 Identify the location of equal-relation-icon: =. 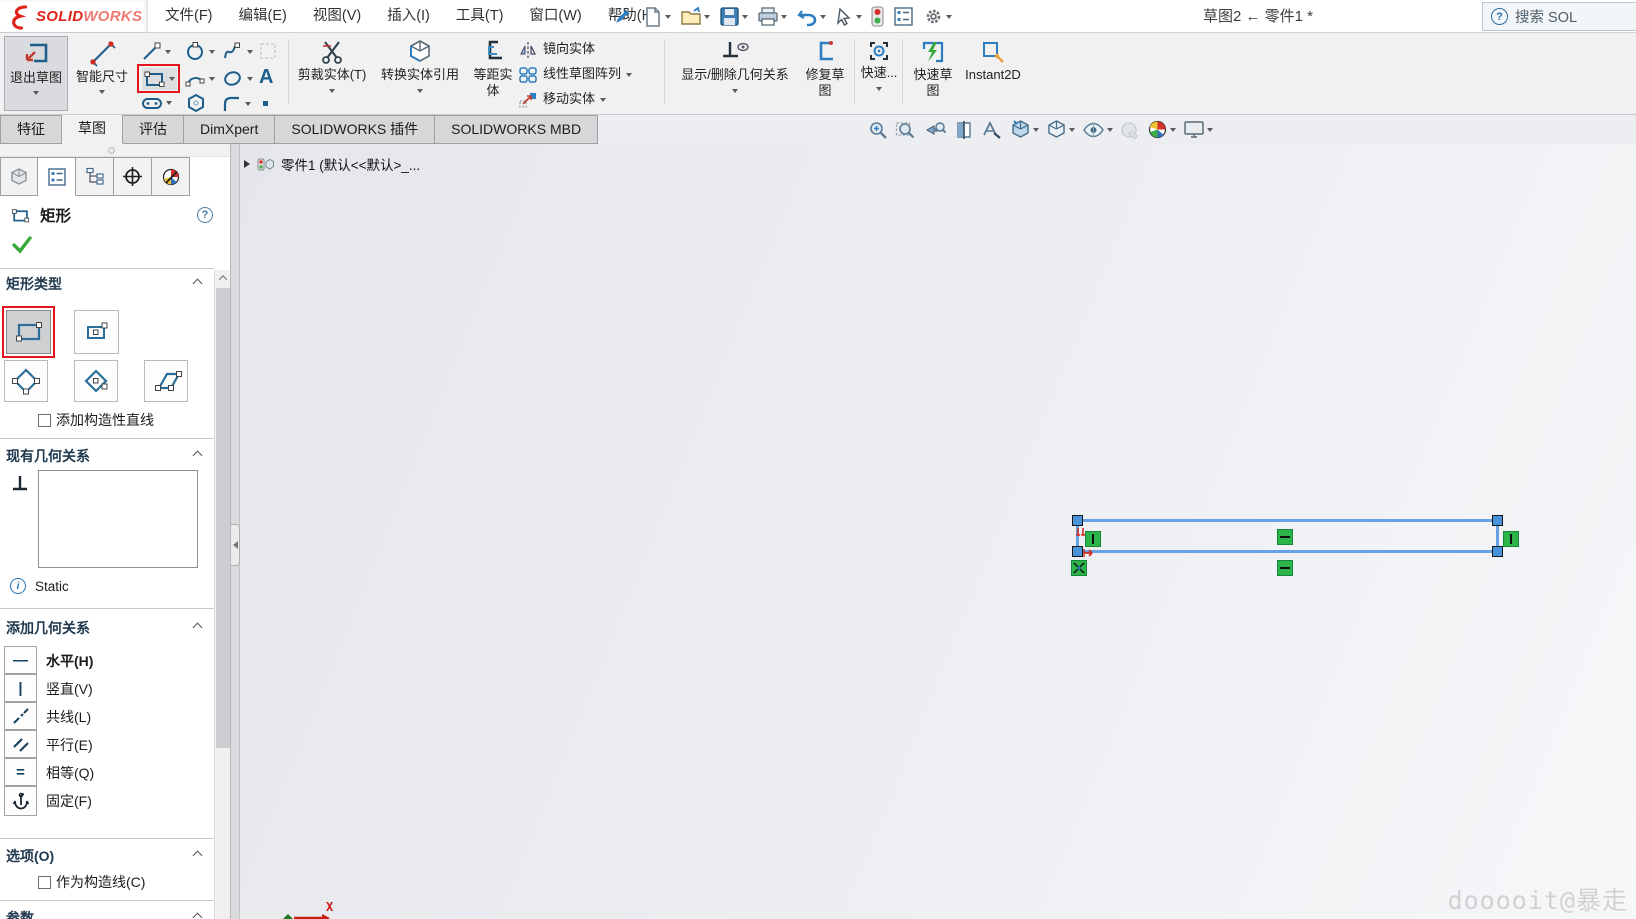
(20, 772).